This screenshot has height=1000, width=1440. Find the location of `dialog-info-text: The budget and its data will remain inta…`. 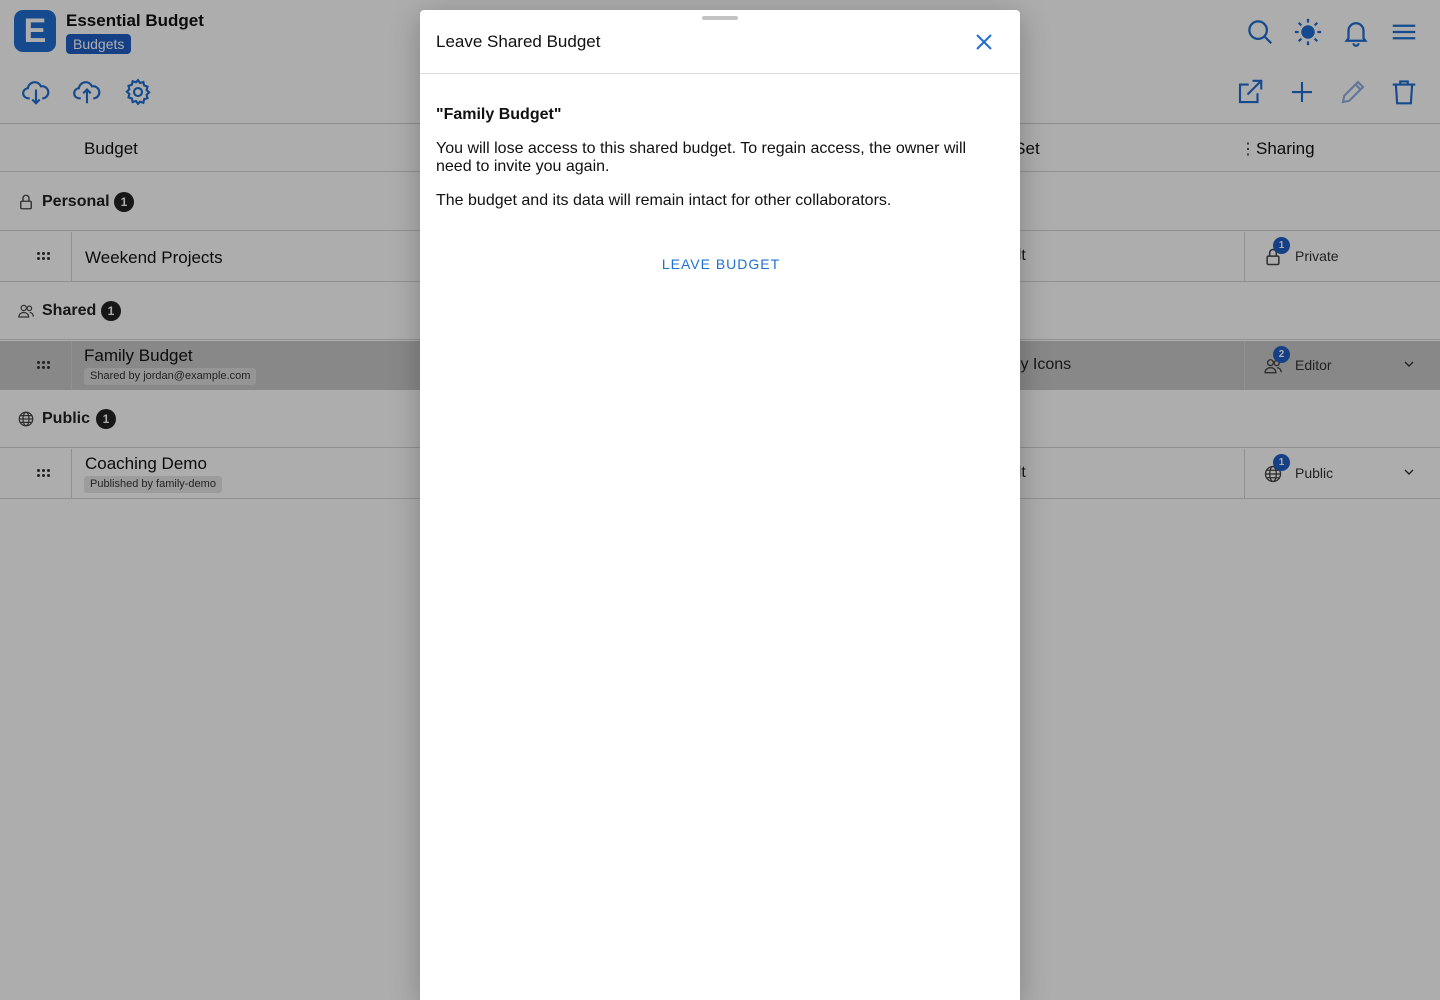

dialog-info-text: The budget and its data will remain inta… is located at coordinates (664, 200).